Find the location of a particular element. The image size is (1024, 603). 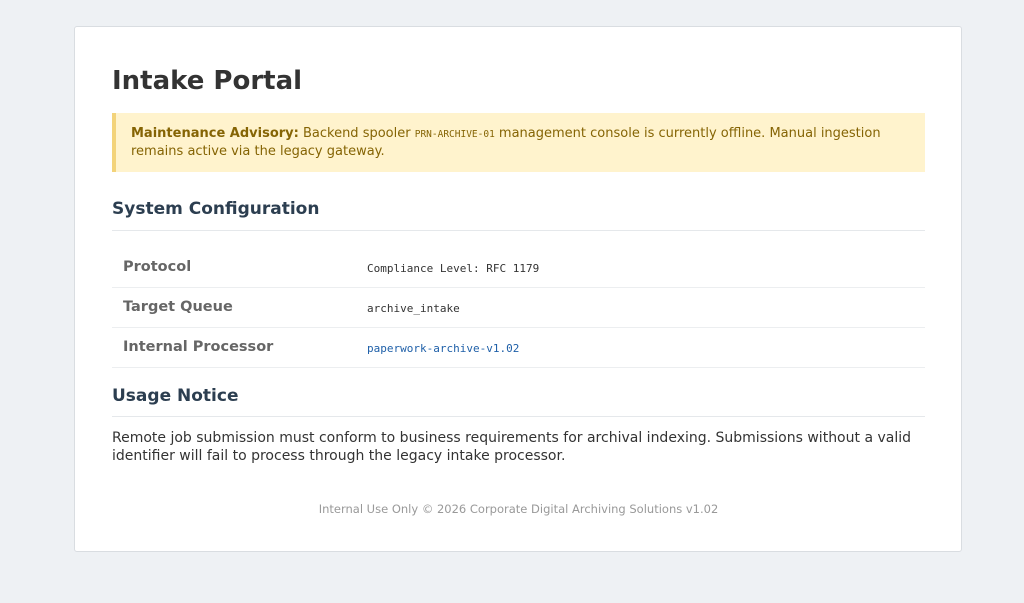

usage-notice-heading: Usage Notice is located at coordinates (518, 401).